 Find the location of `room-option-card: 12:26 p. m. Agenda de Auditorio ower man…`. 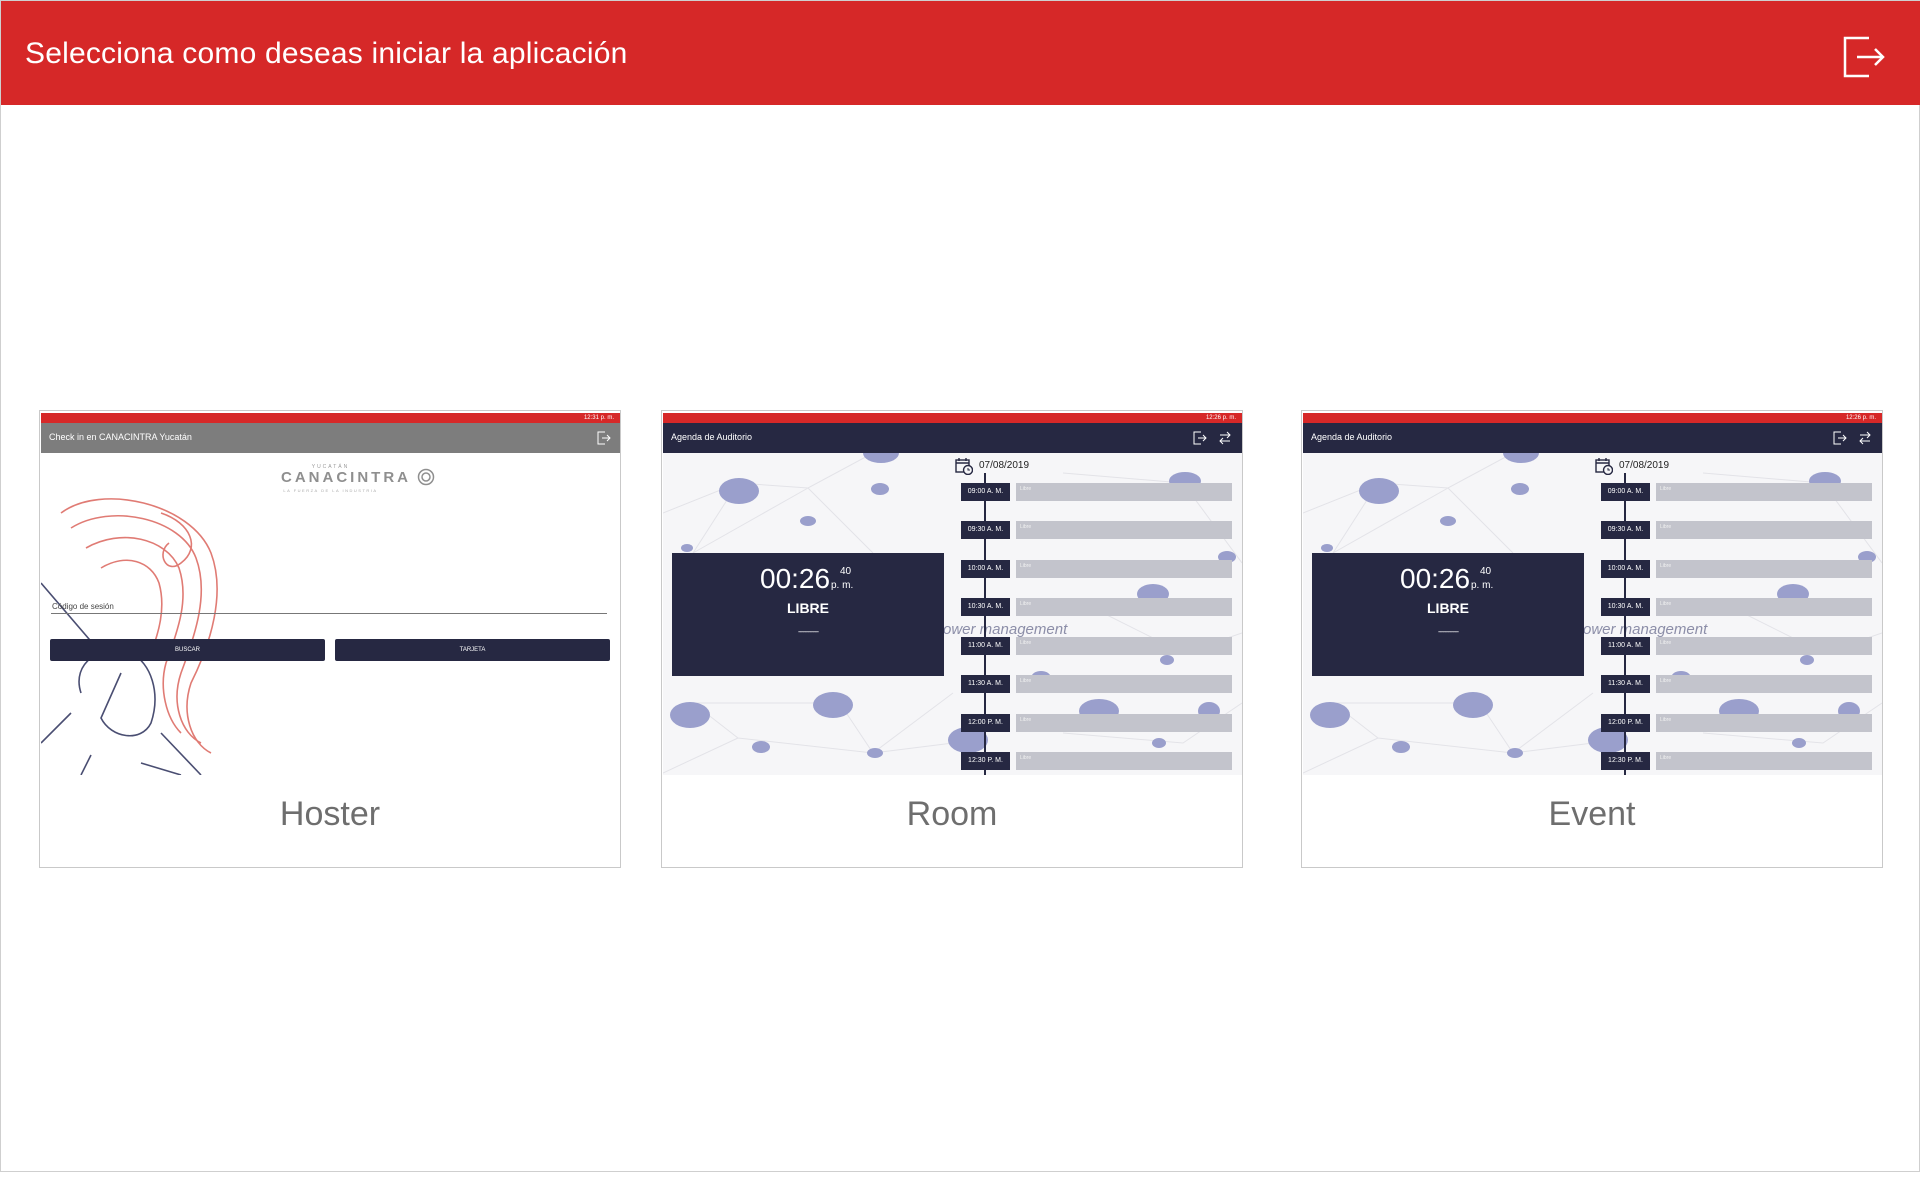

room-option-card: 12:26 p. m. Agenda de Auditorio ower man… is located at coordinates (952, 639).